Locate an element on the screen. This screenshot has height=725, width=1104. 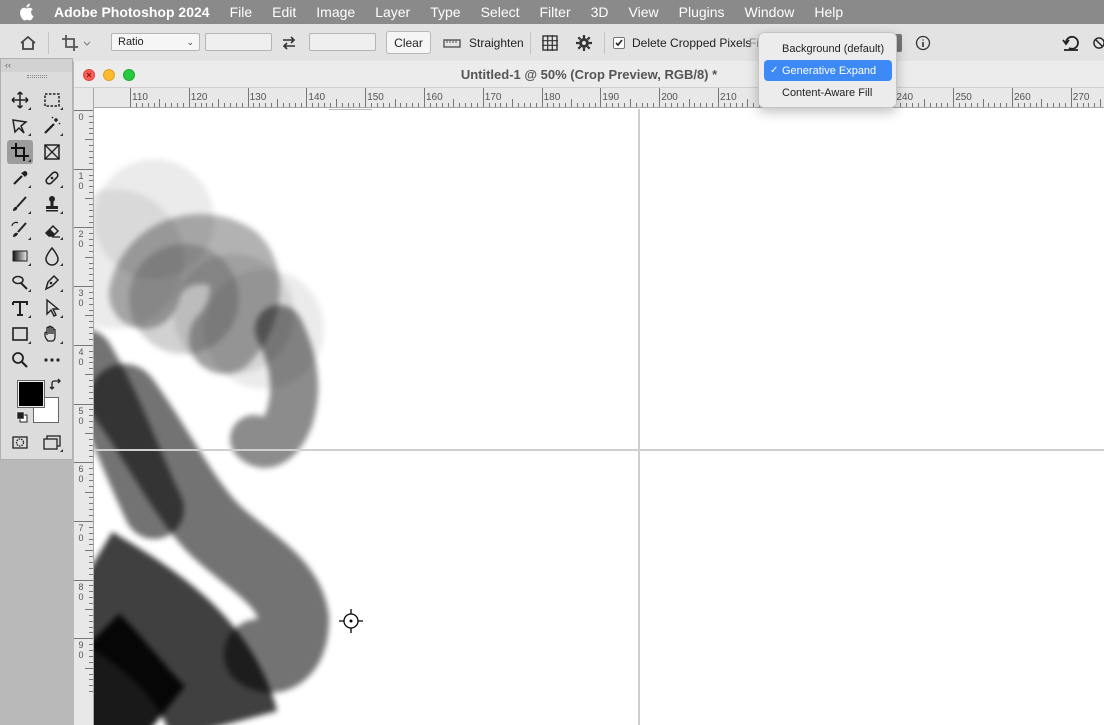
frame-tool is located at coordinates (52, 152).